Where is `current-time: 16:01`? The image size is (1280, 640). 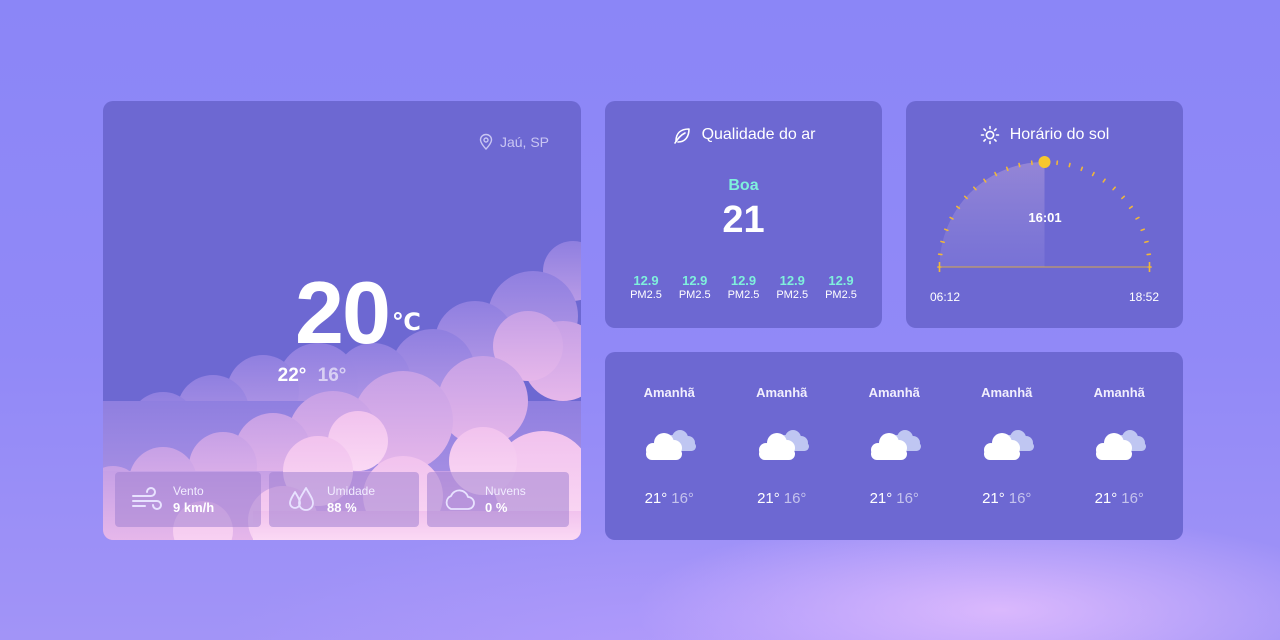
current-time: 16:01 is located at coordinates (1045, 217).